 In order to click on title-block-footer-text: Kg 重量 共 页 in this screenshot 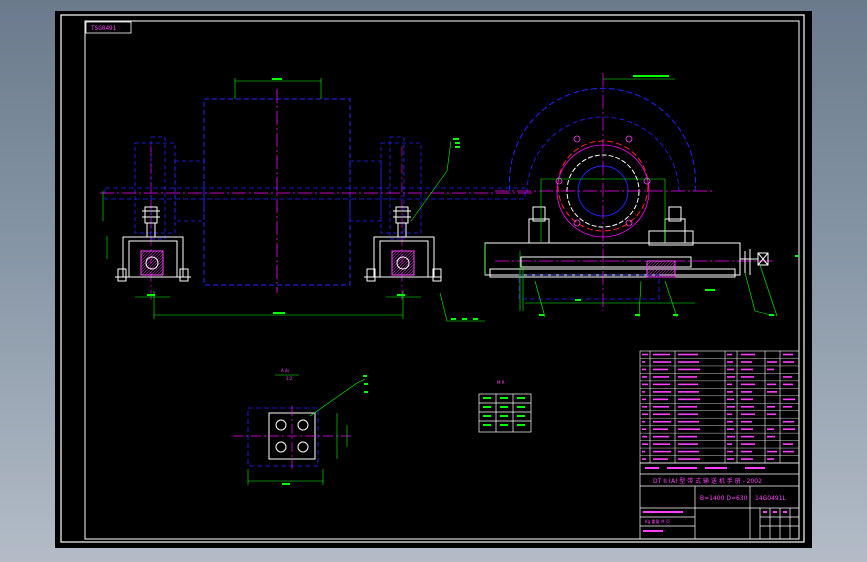, I will do `click(657, 521)`.